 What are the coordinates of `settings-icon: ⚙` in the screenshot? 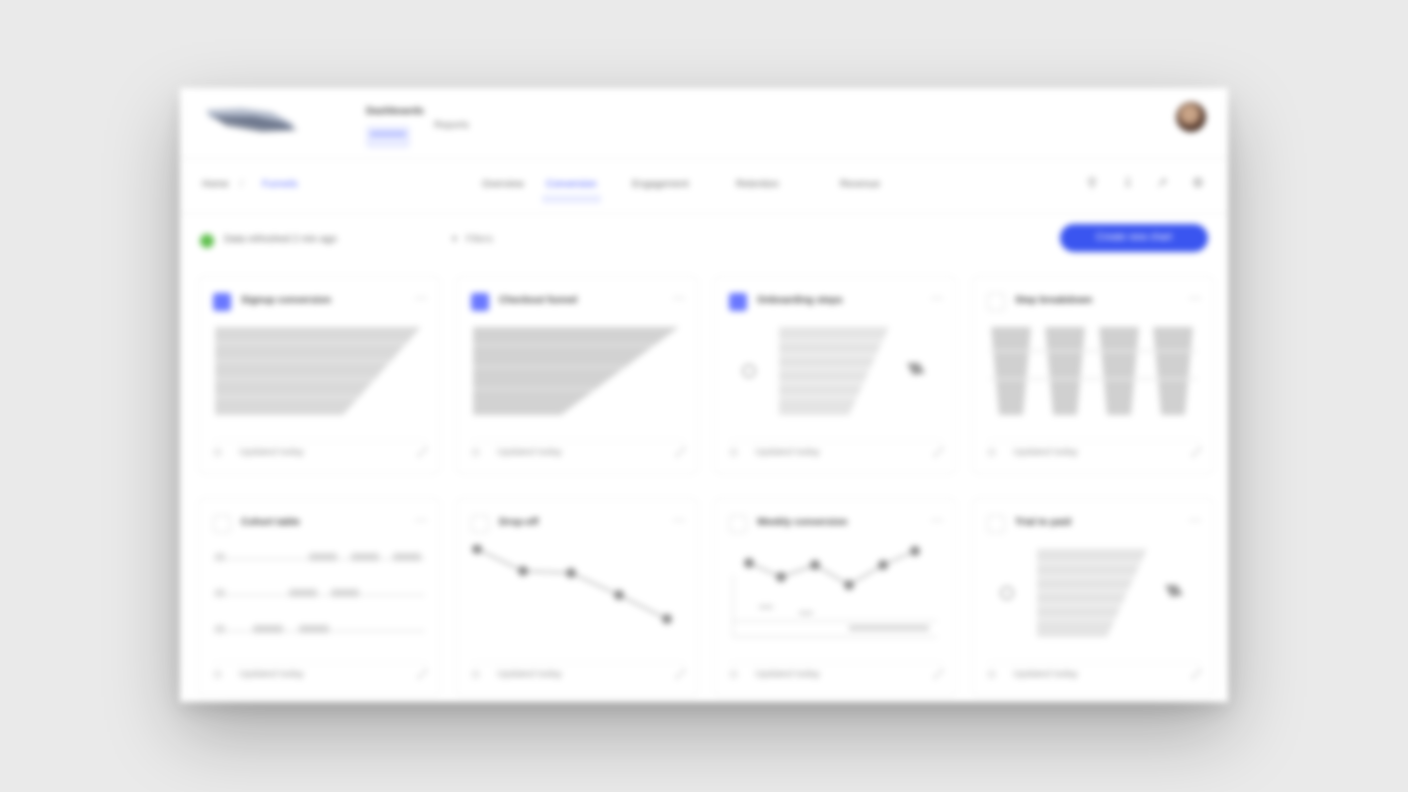 It's located at (1198, 183).